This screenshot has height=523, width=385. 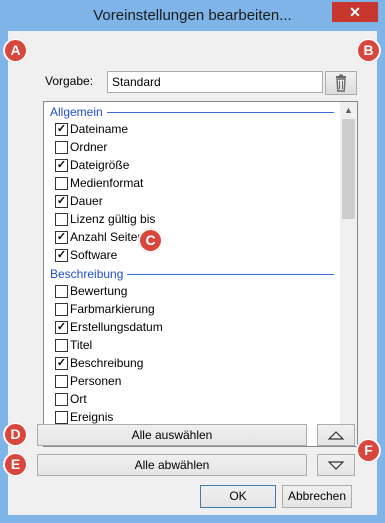 I want to click on list-item-label: Dateiname, so click(x=99, y=129).